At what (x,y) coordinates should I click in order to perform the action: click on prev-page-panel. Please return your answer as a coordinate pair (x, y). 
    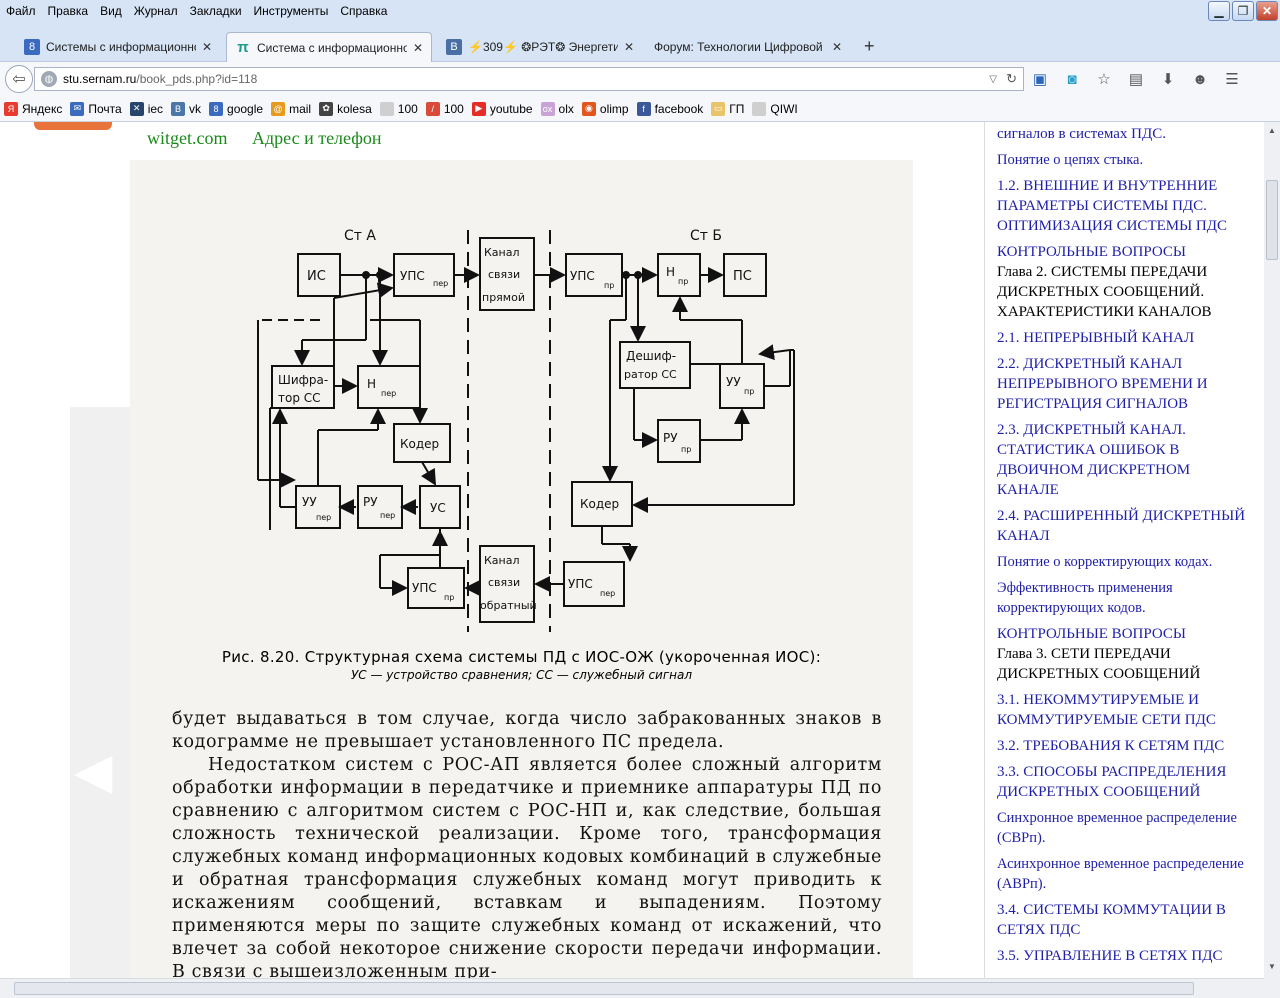
    Looking at the image, I should click on (100, 692).